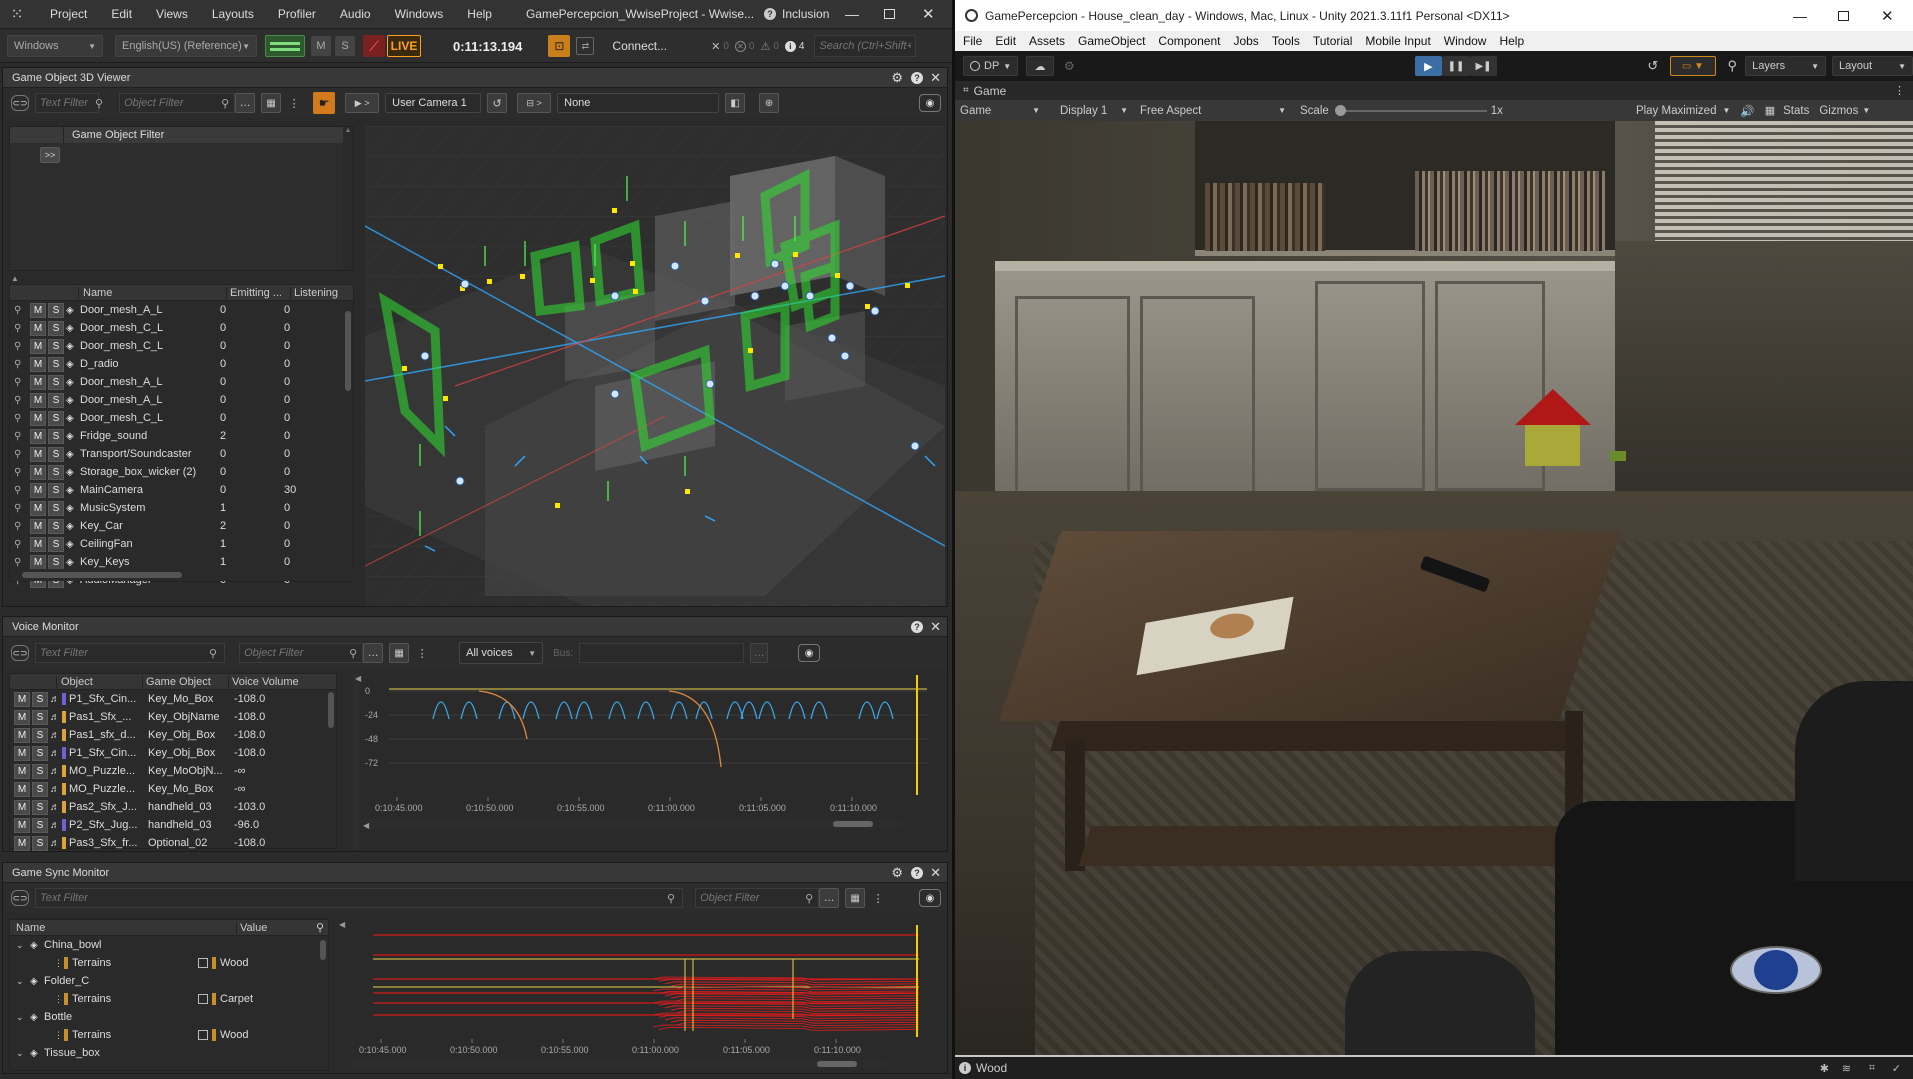 Image resolution: width=1913 pixels, height=1079 pixels. Describe the element at coordinates (130, 653) in the screenshot. I see `voice-text-filter` at that location.